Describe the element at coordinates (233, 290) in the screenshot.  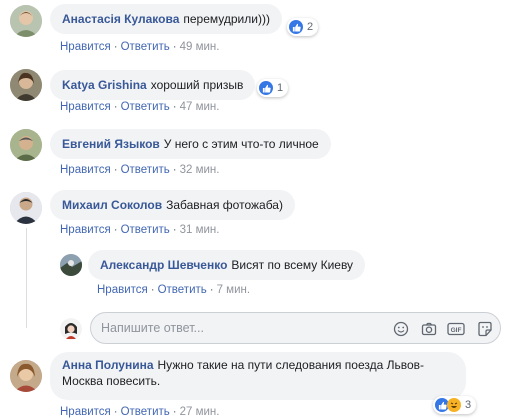
I see `timestamp: 7 мин.` at that location.